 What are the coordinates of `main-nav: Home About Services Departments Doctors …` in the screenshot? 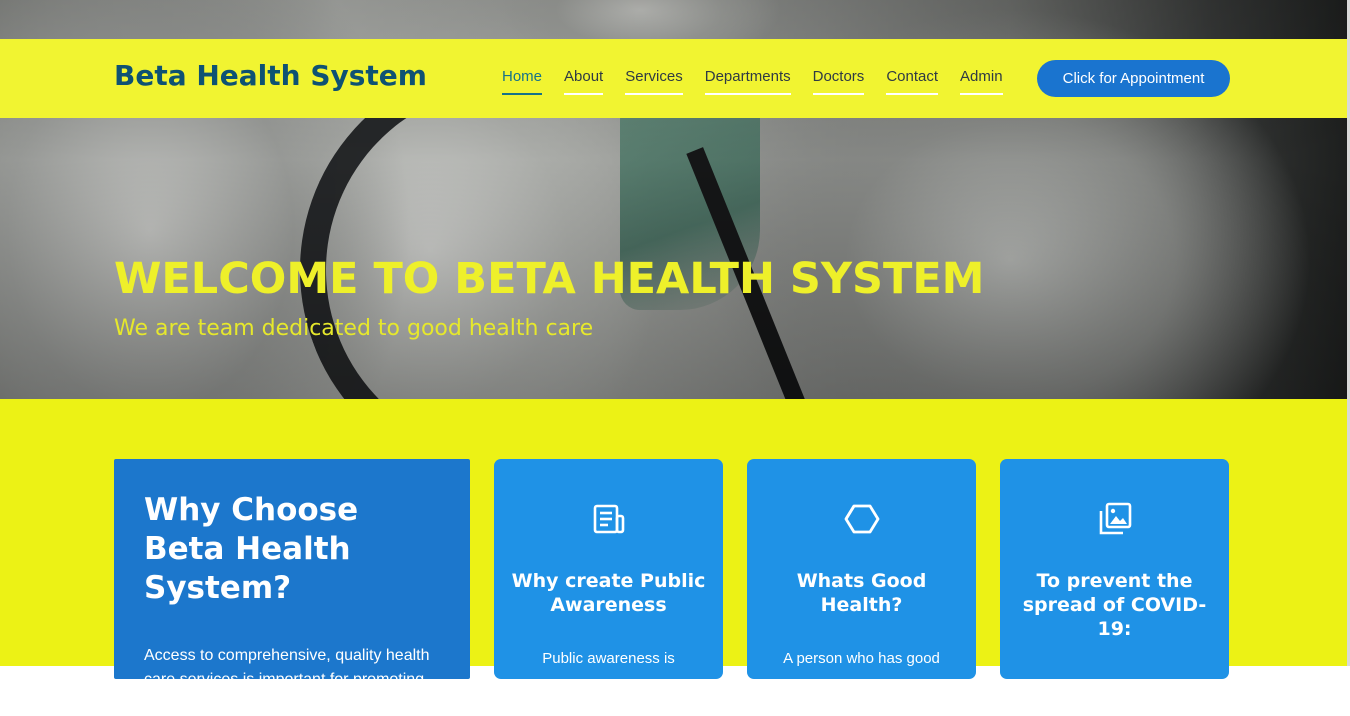 It's located at (763, 81).